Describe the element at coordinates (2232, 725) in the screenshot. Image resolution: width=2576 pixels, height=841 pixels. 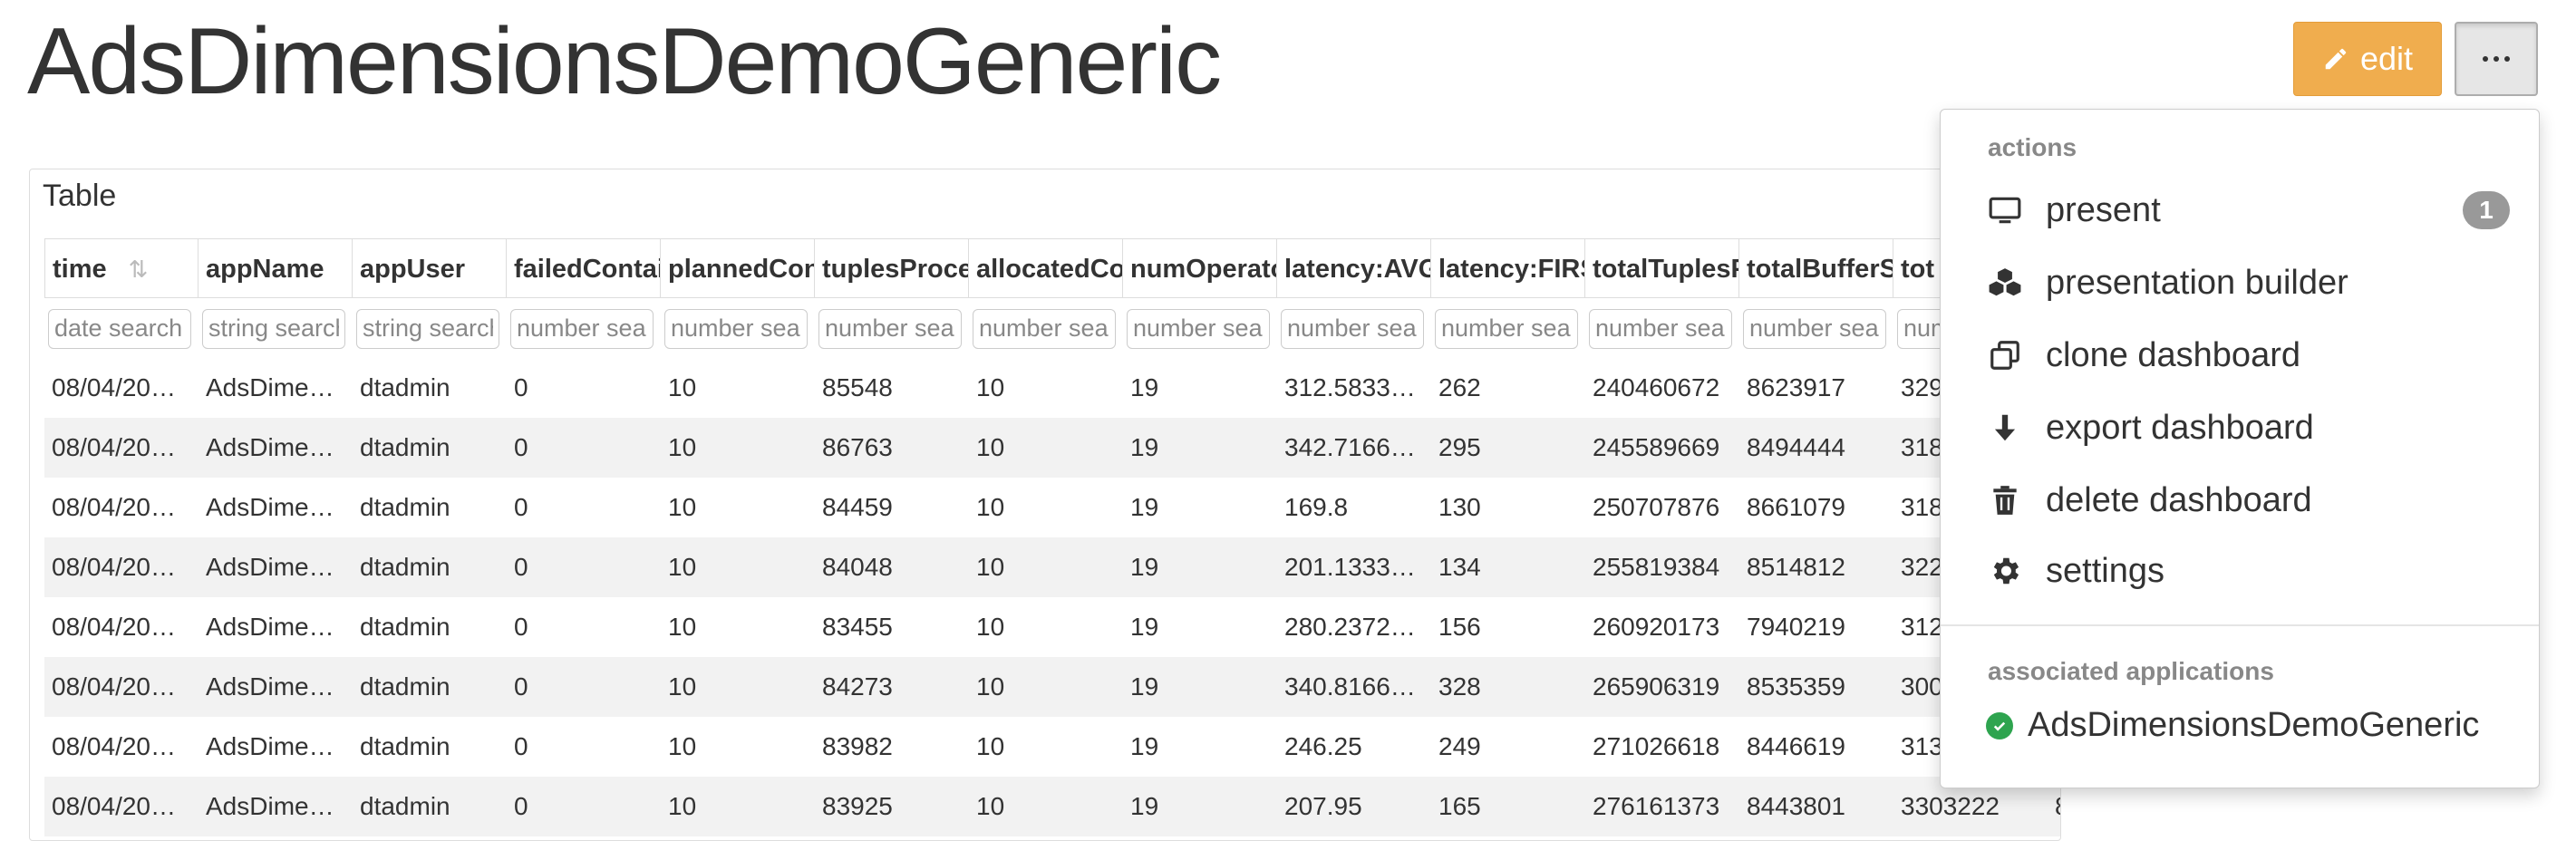
I see `associated-app-link: AdsDimensionsDemoGeneric` at that location.